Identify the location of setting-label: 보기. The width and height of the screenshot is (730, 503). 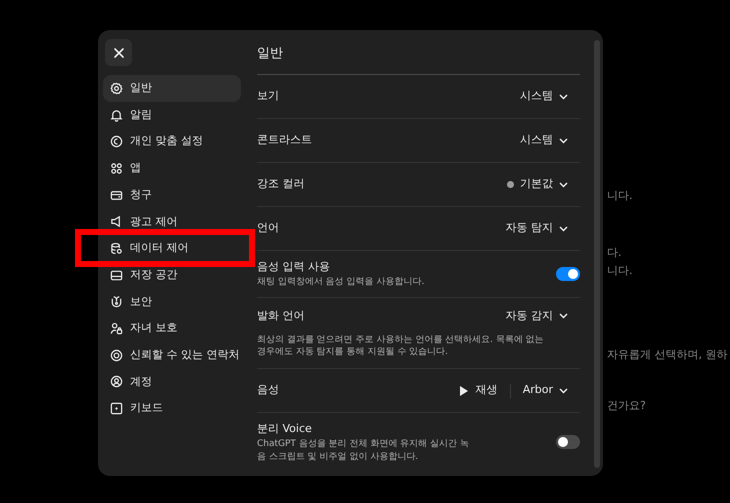
(268, 96).